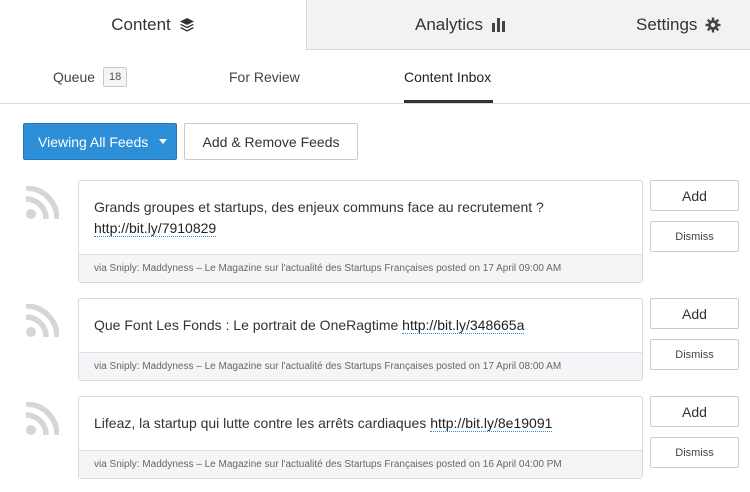 This screenshot has height=492, width=750. Describe the element at coordinates (499, 25) in the screenshot. I see `bar-chart-icon` at that location.